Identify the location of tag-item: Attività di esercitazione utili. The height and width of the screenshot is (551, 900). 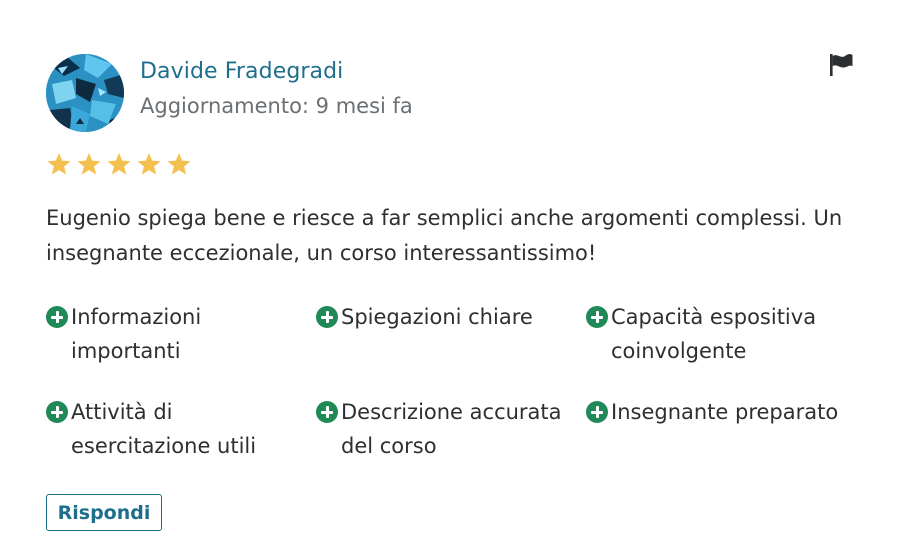
(181, 429).